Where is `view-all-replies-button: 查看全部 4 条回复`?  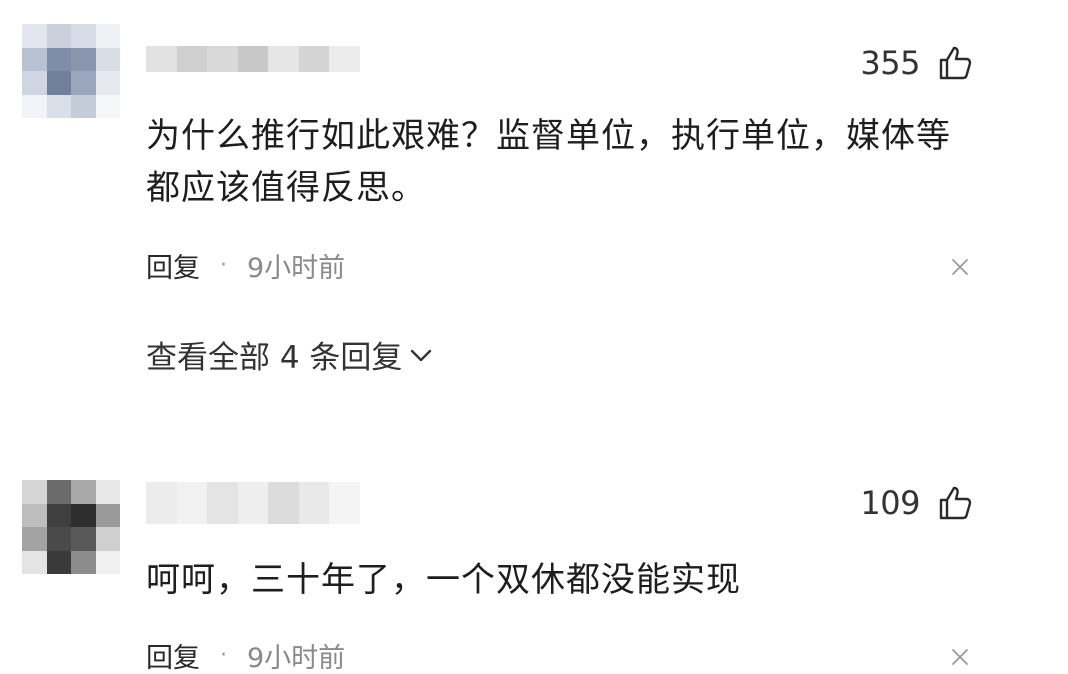
view-all-replies-button: 查看全部 4 条回复 is located at coordinates (290, 354).